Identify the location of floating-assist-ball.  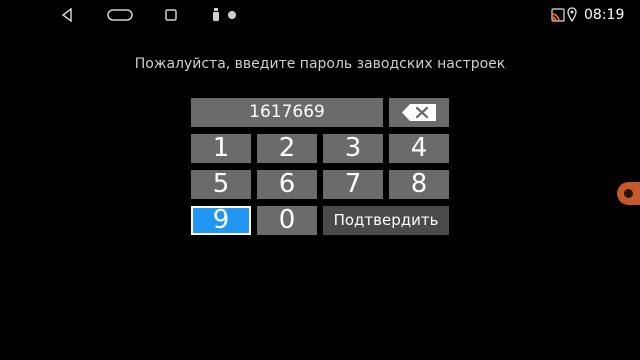
(628, 193).